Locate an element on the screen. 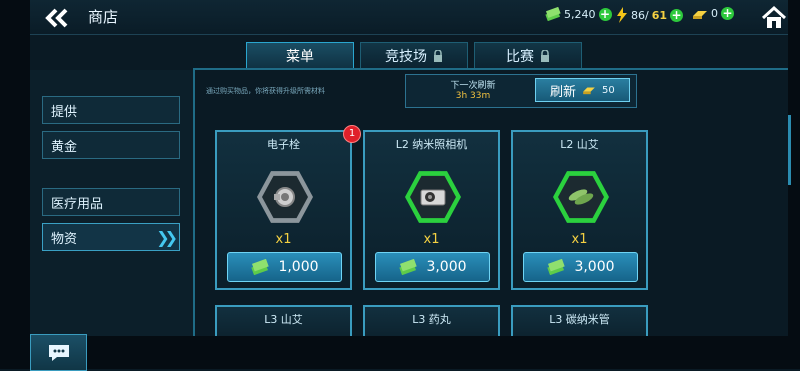 The height and width of the screenshot is (371, 800). left-edge is located at coordinates (15, 184).